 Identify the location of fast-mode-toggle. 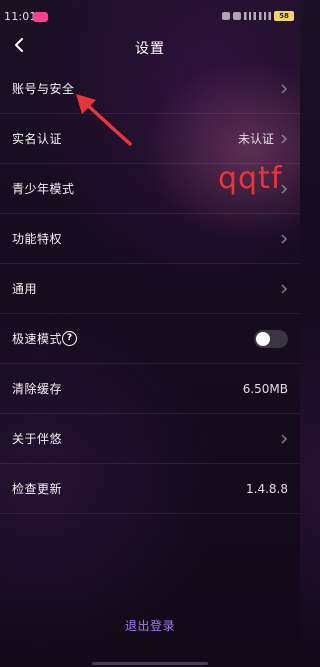
(271, 338).